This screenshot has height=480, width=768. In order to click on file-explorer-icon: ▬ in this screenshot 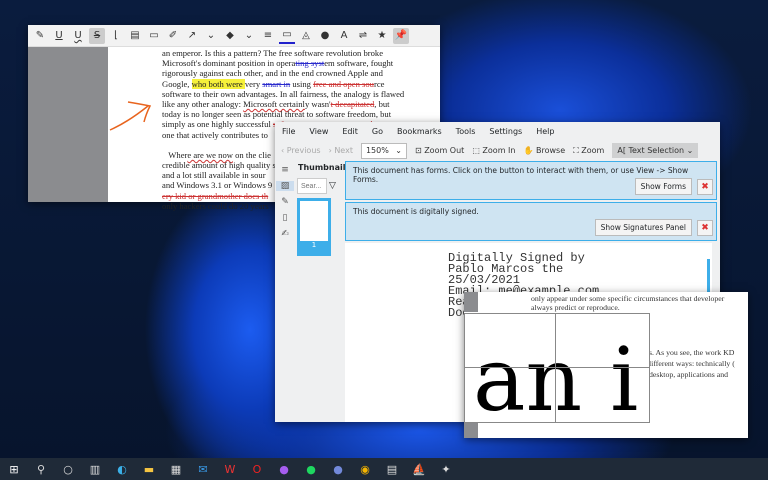, I will do `click(149, 469)`.